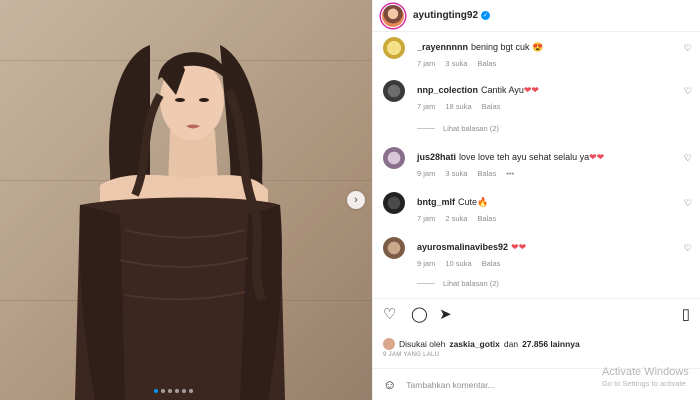  I want to click on comment-text: ayurosmalinavibes92 ❤❤, so click(544, 247).